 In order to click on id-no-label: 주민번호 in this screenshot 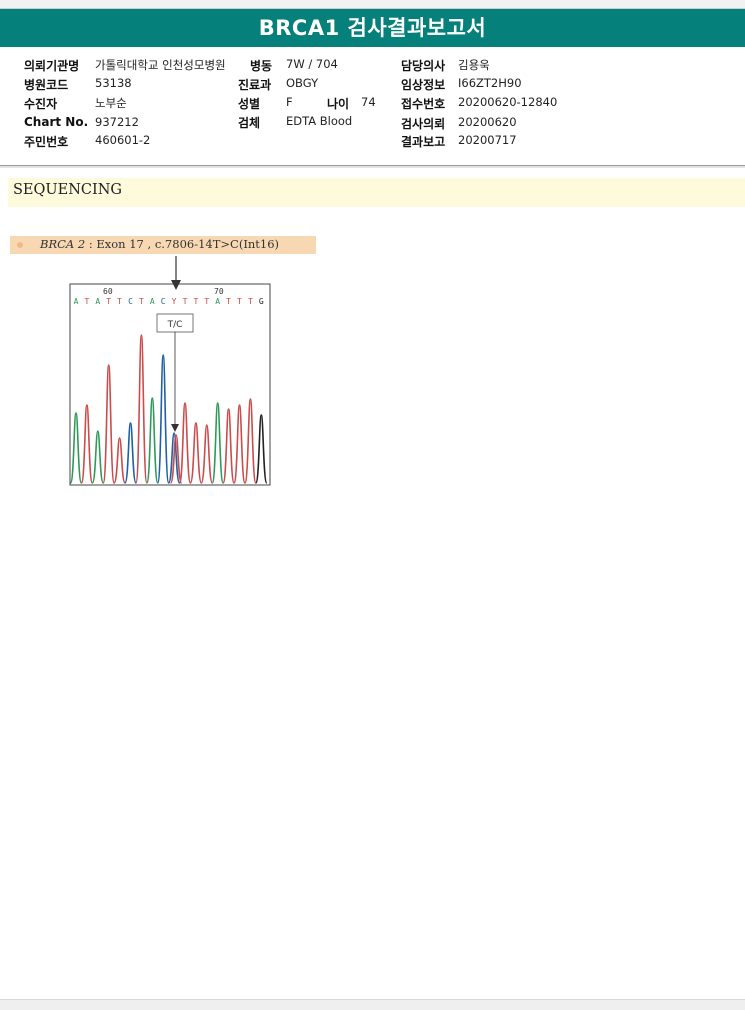, I will do `click(46, 142)`.